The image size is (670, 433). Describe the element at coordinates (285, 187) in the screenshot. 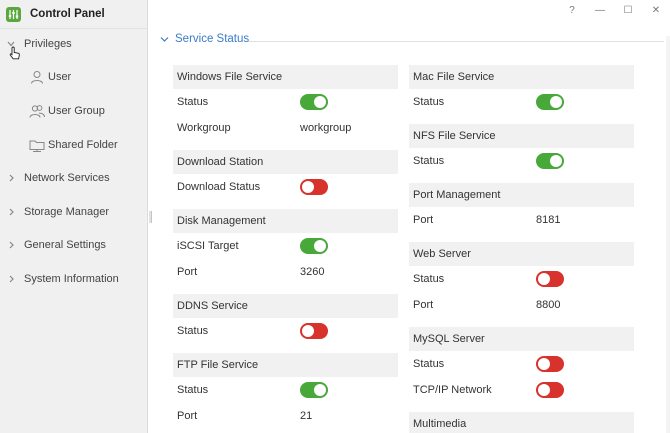

I see `card-row: Download Status` at that location.